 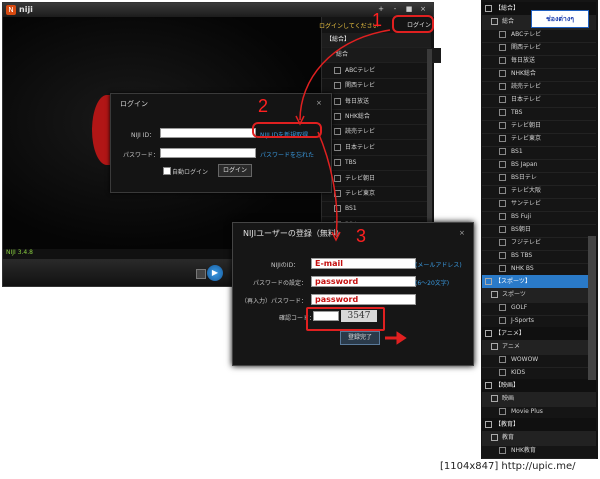 I want to click on step-number-2: 2, so click(x=263, y=106).